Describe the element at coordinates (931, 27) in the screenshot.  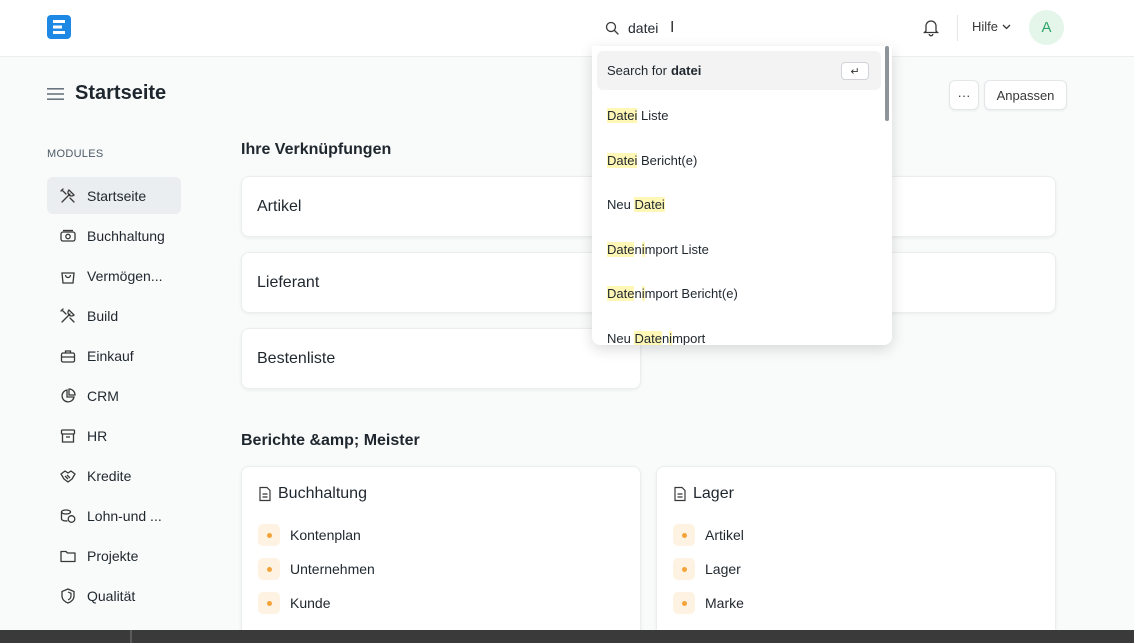
I see `notifications-bell-icon` at that location.